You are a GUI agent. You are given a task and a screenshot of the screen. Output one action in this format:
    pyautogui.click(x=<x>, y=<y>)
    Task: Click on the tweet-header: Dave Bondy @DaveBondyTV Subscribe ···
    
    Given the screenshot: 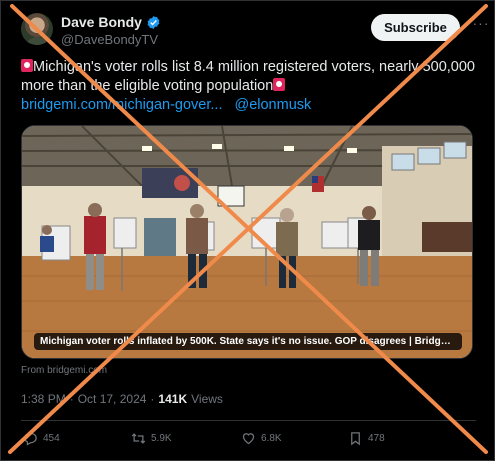 What is the action you would take?
    pyautogui.click(x=255, y=30)
    